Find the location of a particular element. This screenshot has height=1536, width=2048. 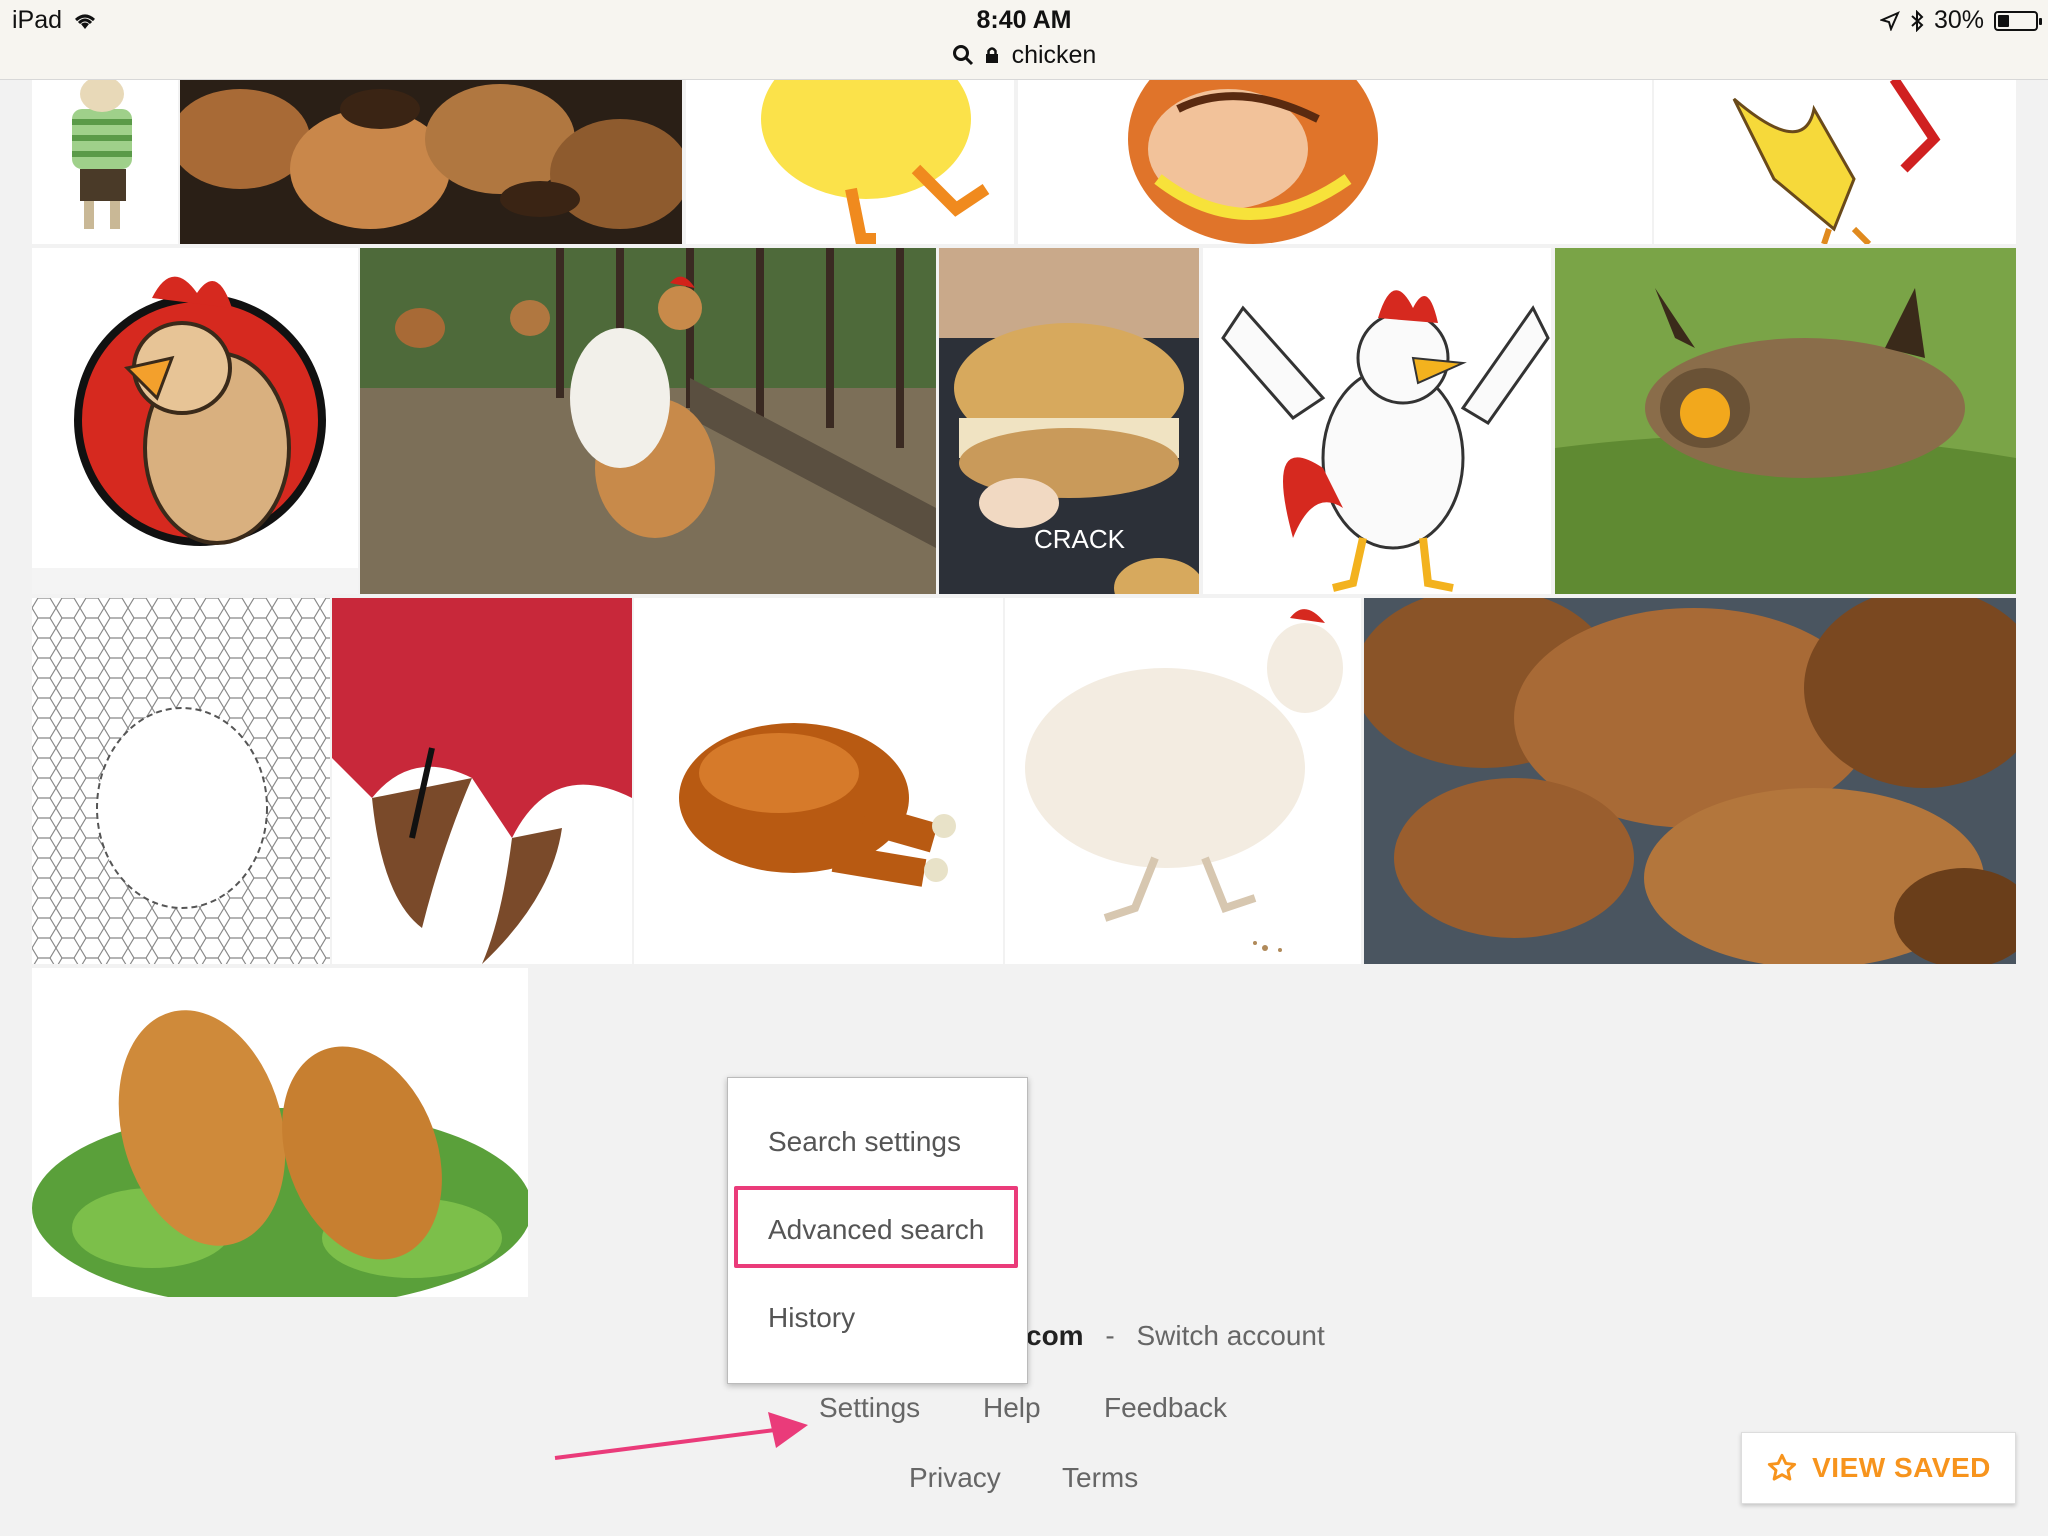

result-image-fried-chicken-salad is located at coordinates (280, 1132).